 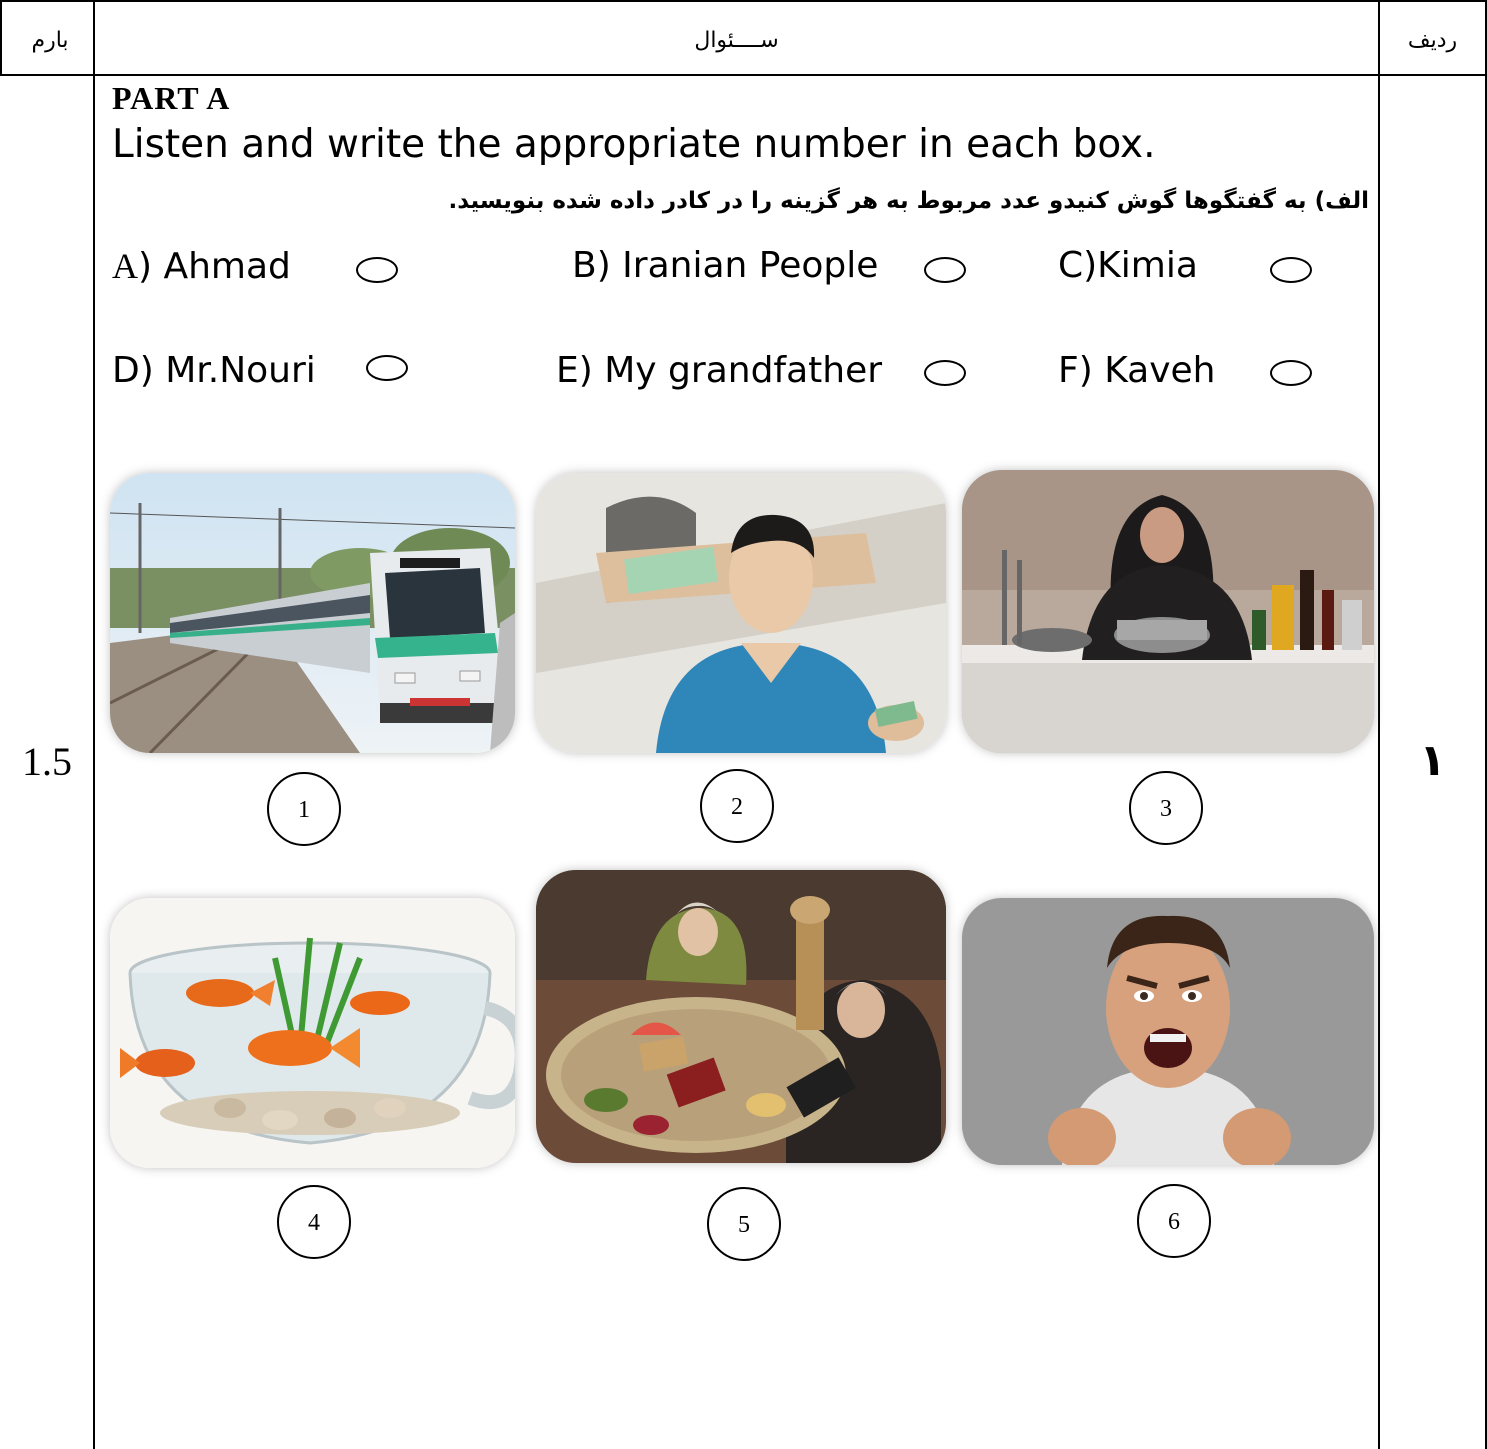 I want to click on picture-number-2: 2, so click(x=737, y=806).